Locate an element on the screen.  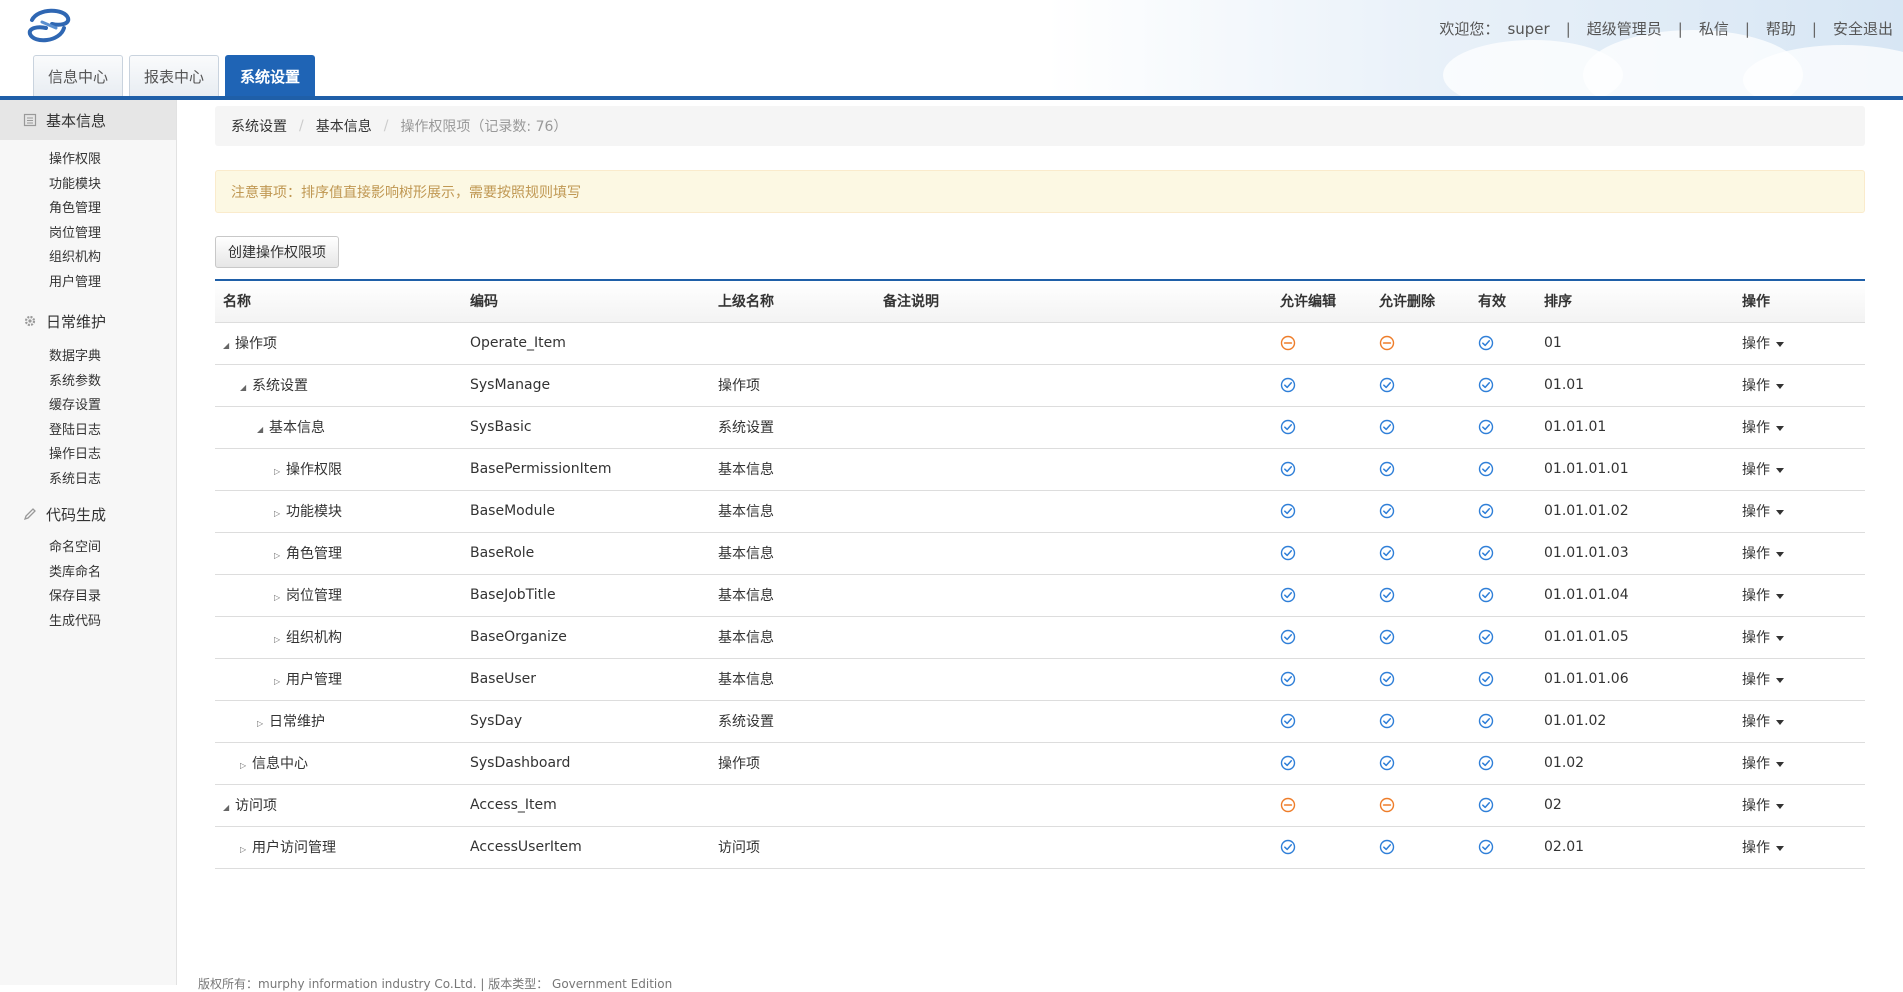
help-link: 帮助 is located at coordinates (1781, 28).